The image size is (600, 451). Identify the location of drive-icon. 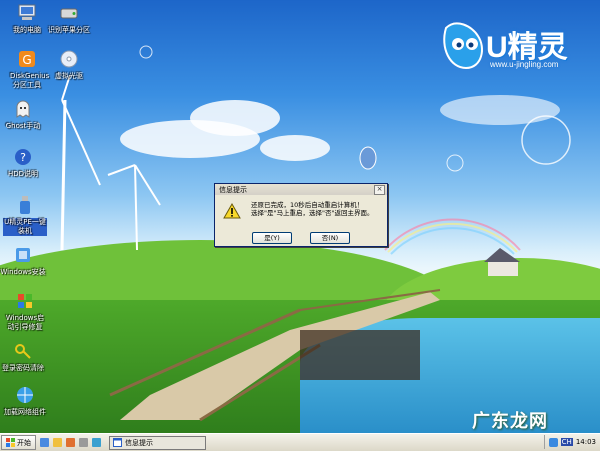
(69, 13).